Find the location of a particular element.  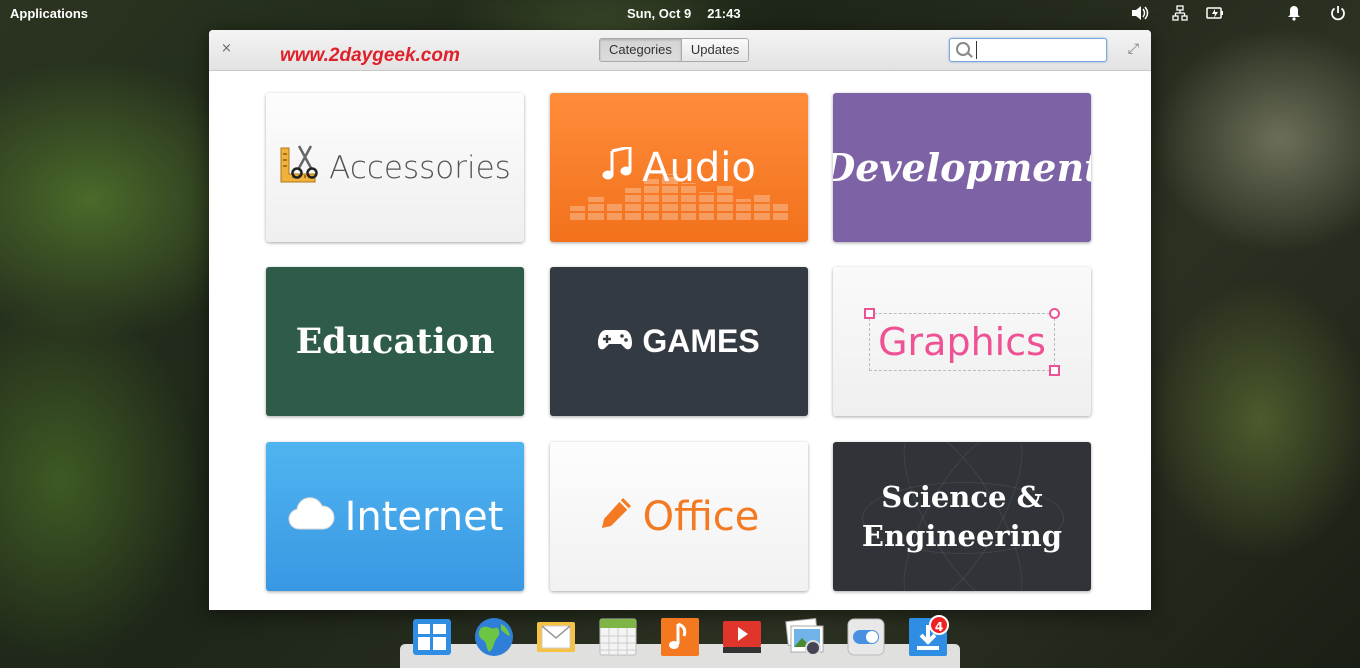

clock: Sun, Oct 9 21:43 is located at coordinates (692, 13).